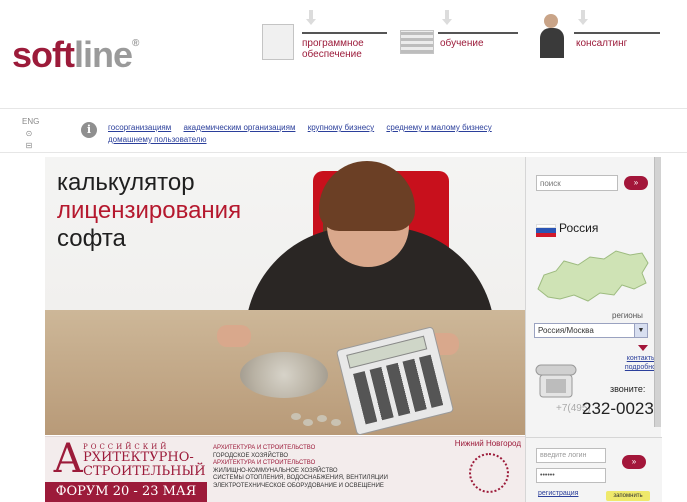 The image size is (687, 502). I want to click on russia-map, so click(592, 276).